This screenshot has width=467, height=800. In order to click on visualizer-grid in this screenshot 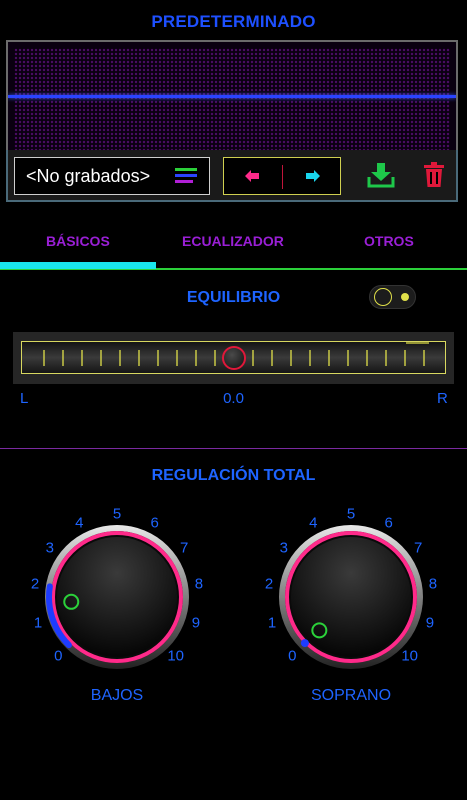, I will do `click(232, 99)`.